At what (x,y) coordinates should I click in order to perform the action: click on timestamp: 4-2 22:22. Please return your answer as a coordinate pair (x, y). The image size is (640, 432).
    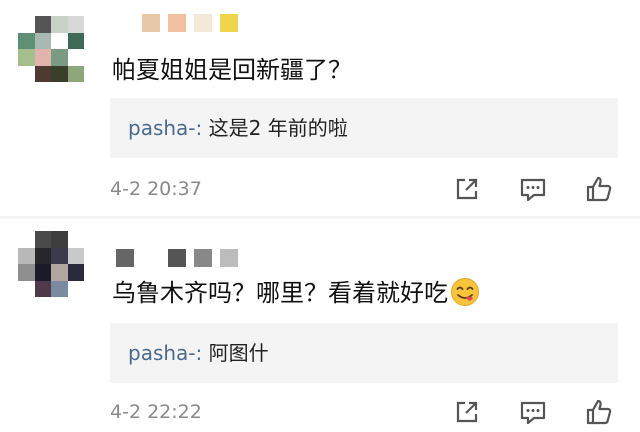
    Looking at the image, I should click on (156, 412).